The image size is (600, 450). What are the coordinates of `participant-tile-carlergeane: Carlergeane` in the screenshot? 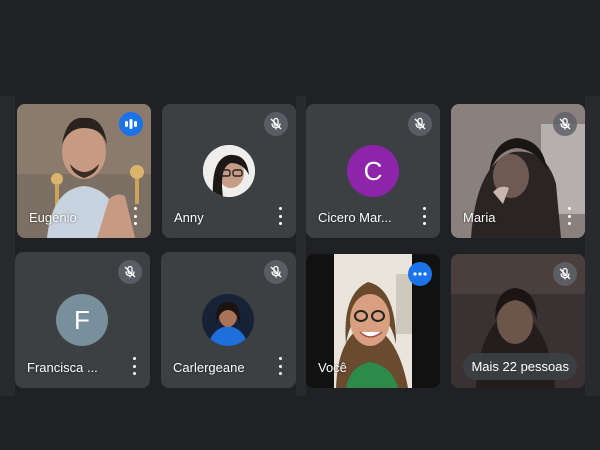 It's located at (228, 320).